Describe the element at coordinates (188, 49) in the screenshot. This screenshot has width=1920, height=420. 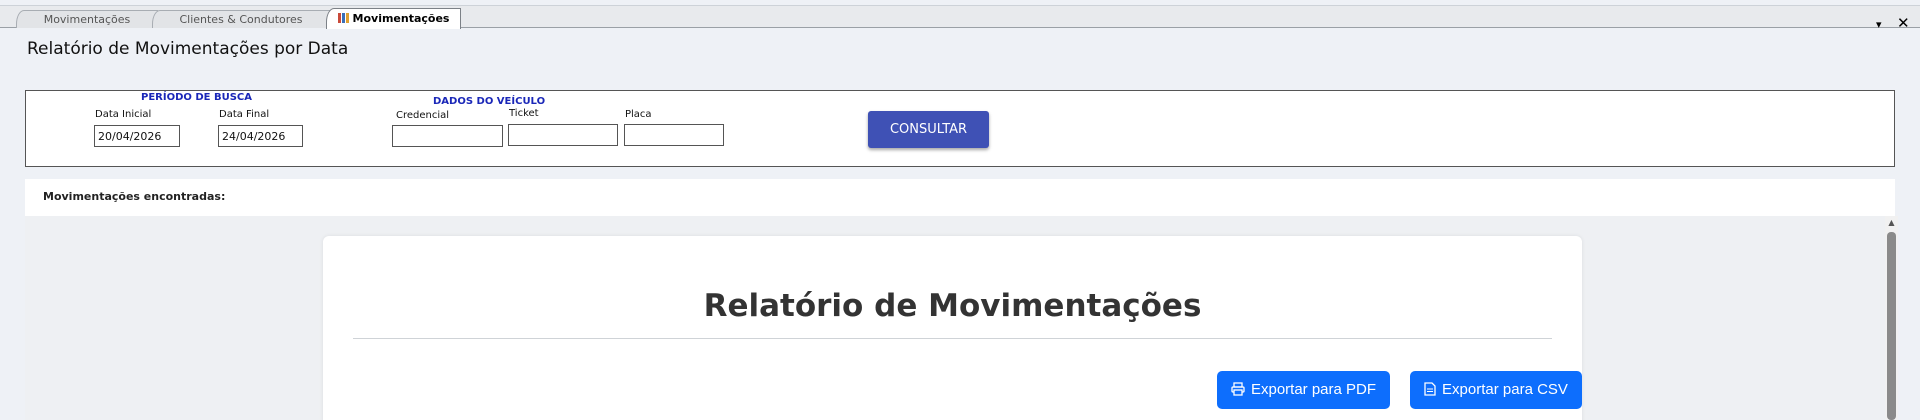
I see `page-title: Relatório de Movimentações por Data` at that location.